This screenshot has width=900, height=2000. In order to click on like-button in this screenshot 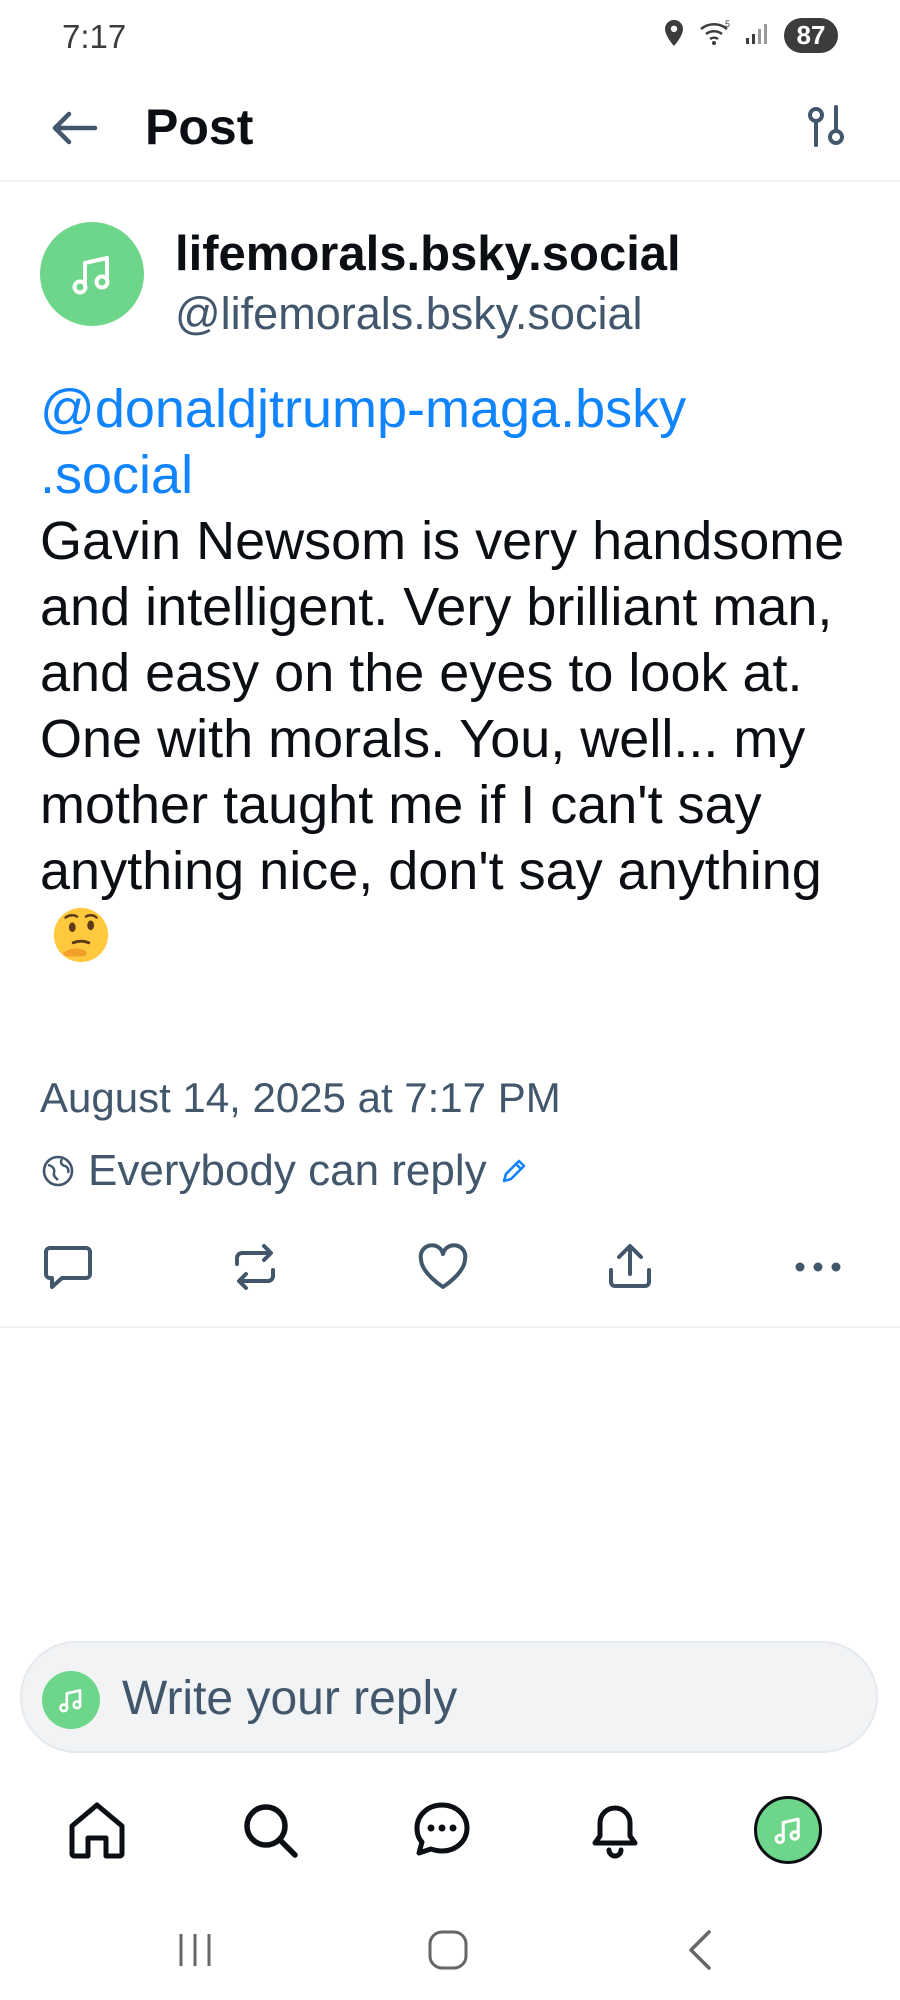, I will do `click(443, 1267)`.